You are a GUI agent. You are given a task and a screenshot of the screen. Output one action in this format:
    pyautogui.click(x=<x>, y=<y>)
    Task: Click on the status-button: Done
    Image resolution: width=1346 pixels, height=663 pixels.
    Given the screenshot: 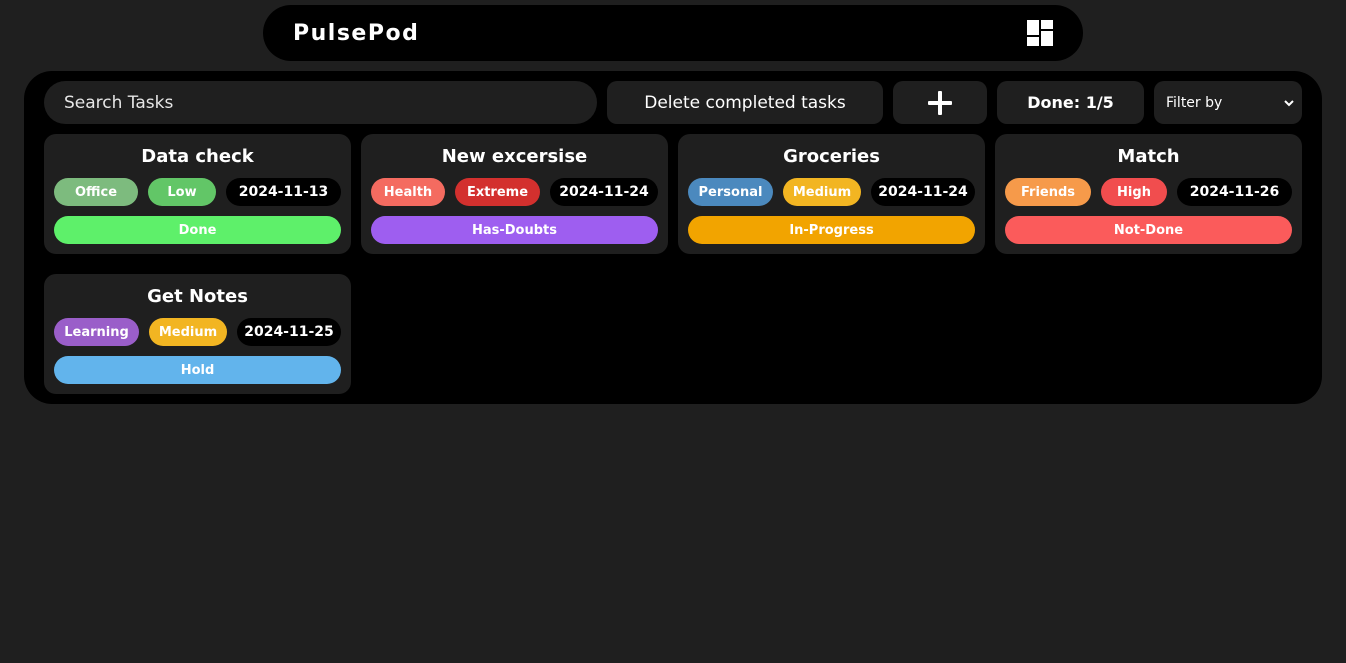 What is the action you would take?
    pyautogui.click(x=197, y=230)
    